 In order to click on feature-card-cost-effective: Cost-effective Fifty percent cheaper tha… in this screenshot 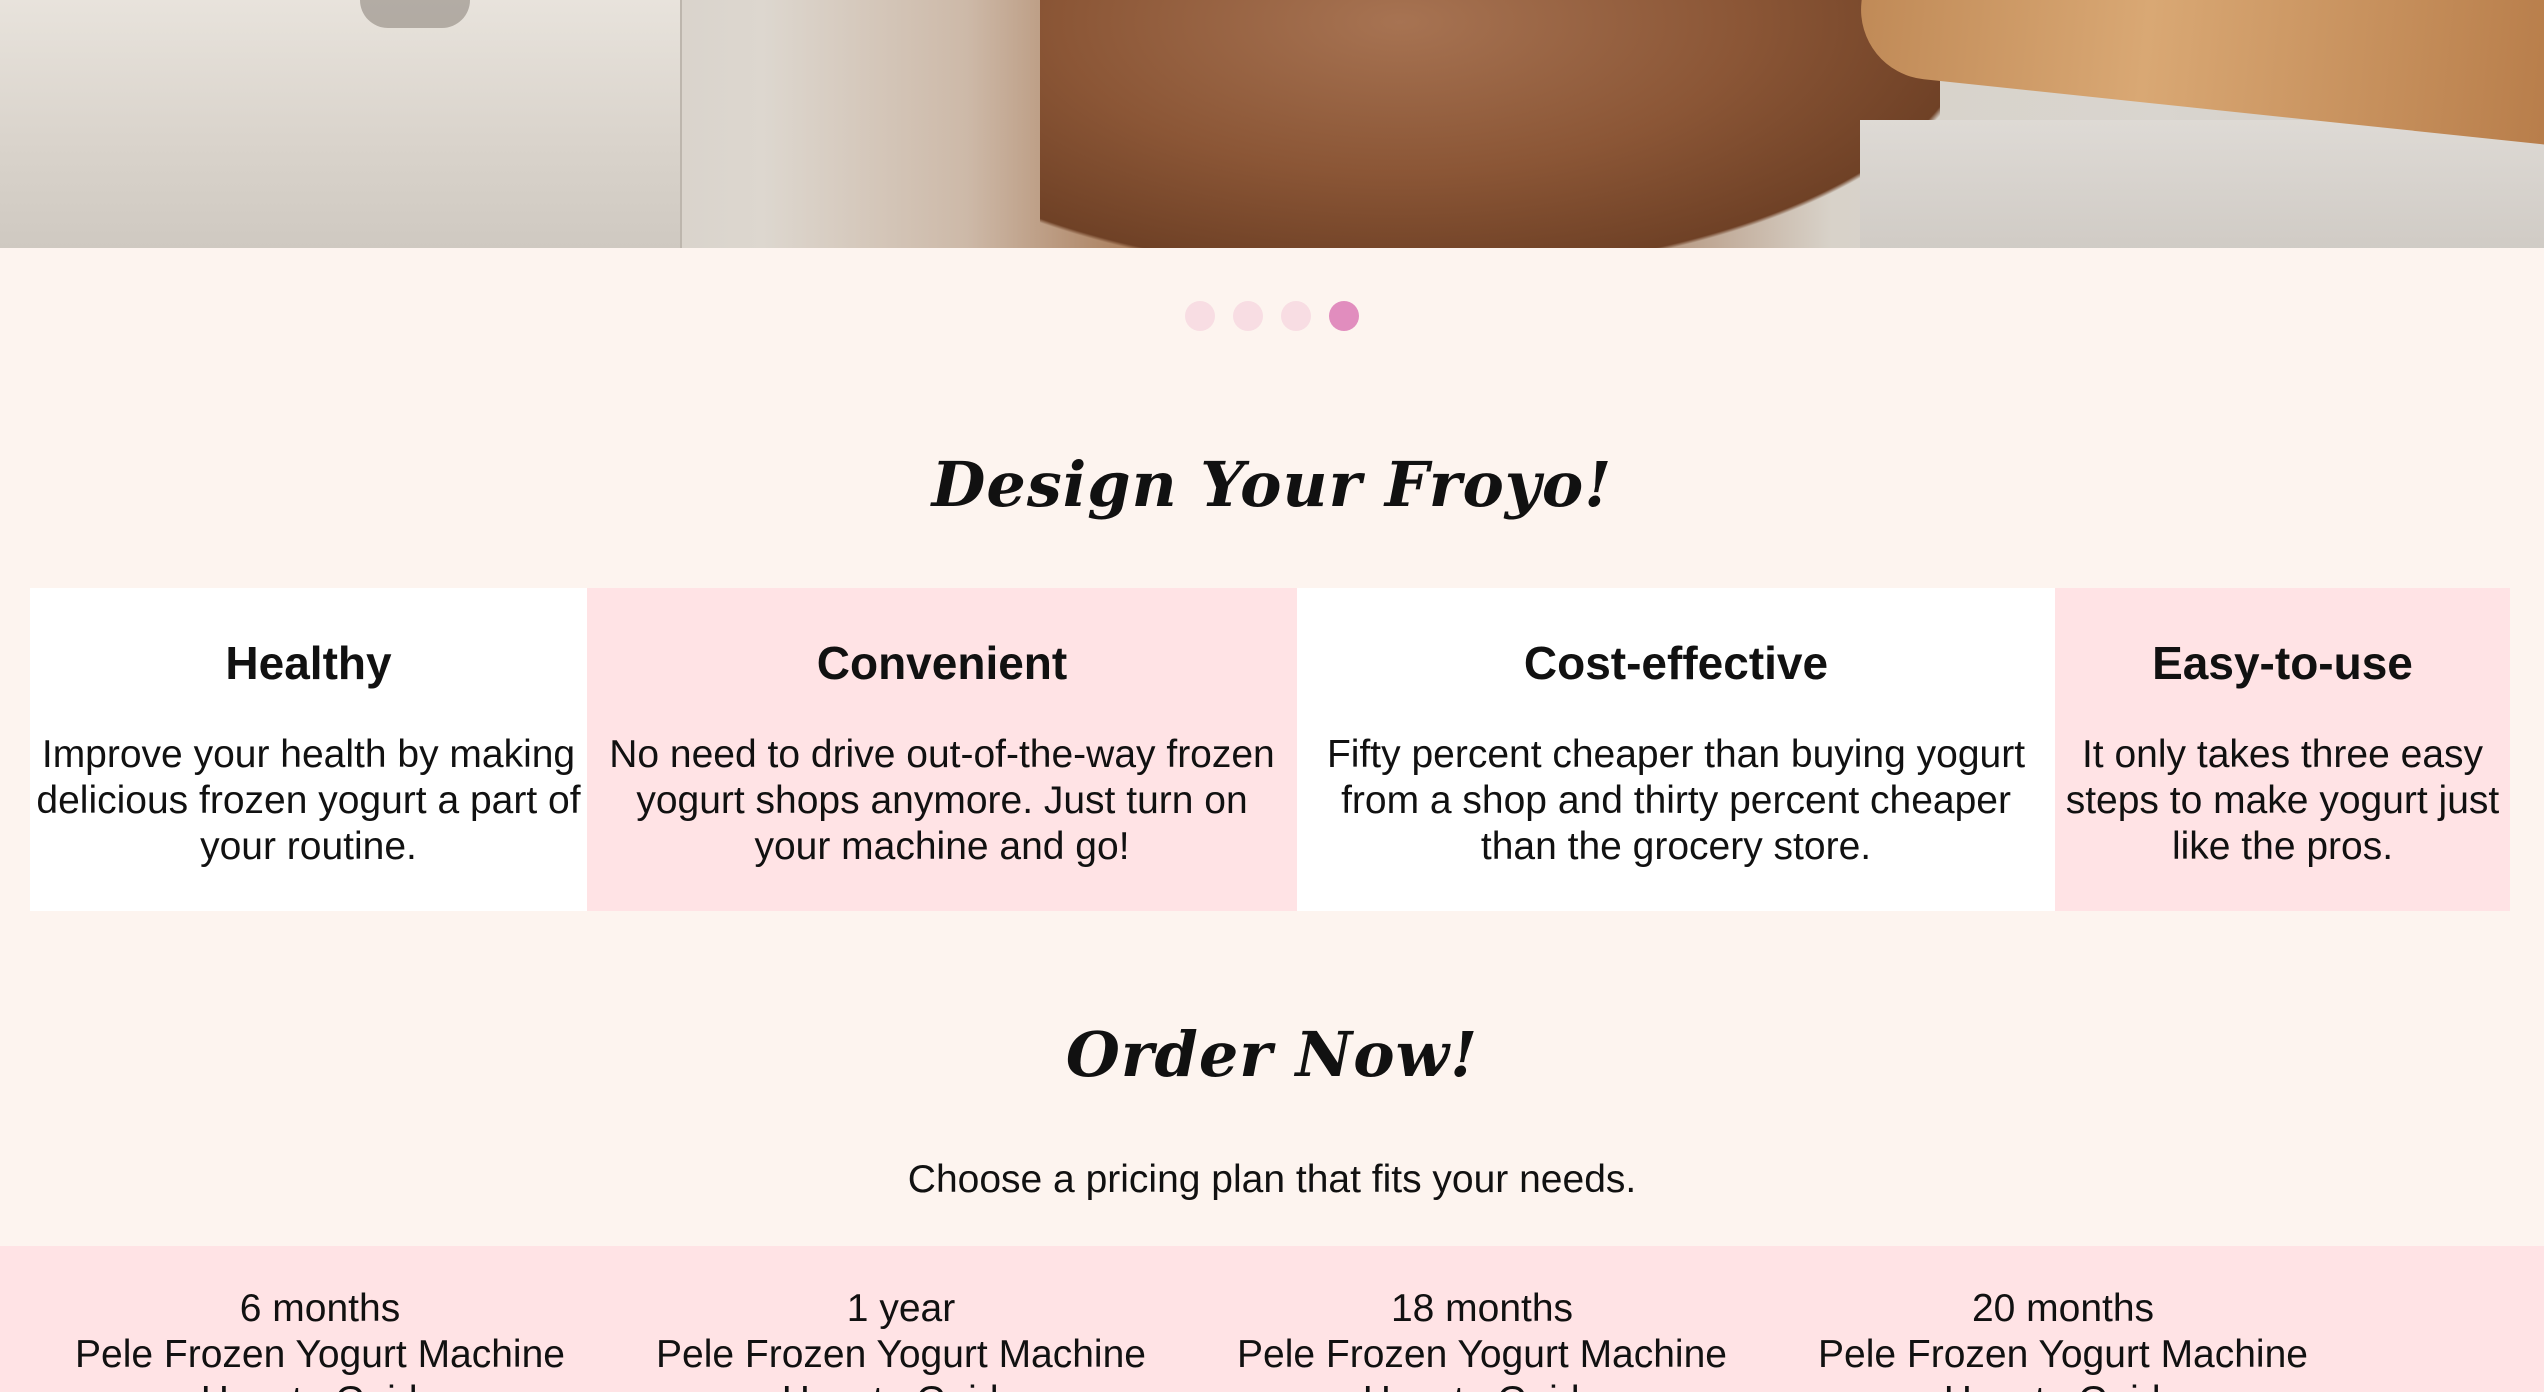, I will do `click(1676, 749)`.